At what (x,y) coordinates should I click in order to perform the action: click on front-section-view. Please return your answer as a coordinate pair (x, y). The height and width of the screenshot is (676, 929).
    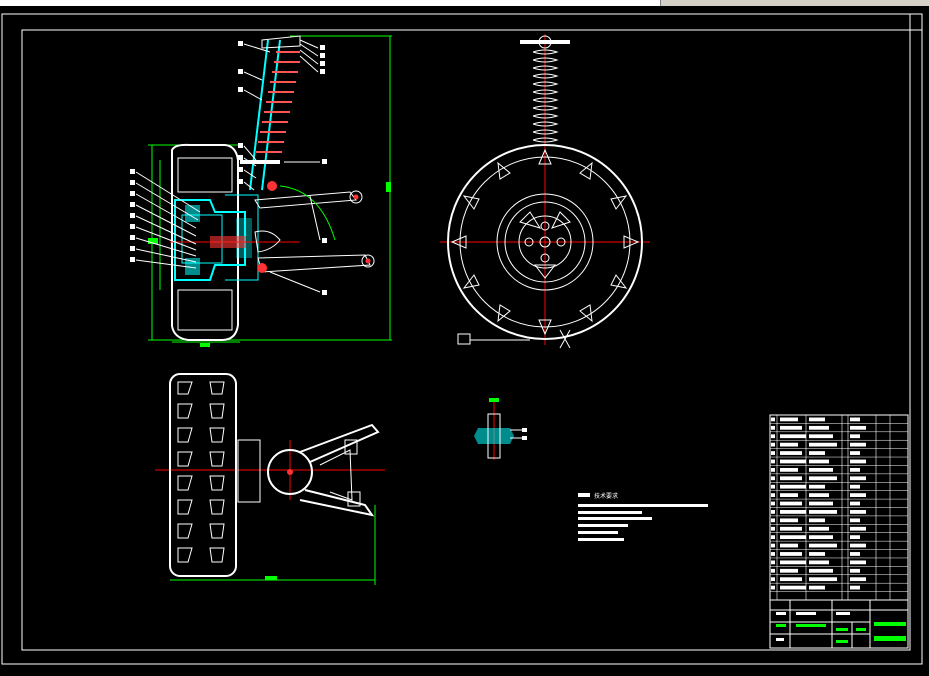
    Looking at the image, I should click on (261, 191).